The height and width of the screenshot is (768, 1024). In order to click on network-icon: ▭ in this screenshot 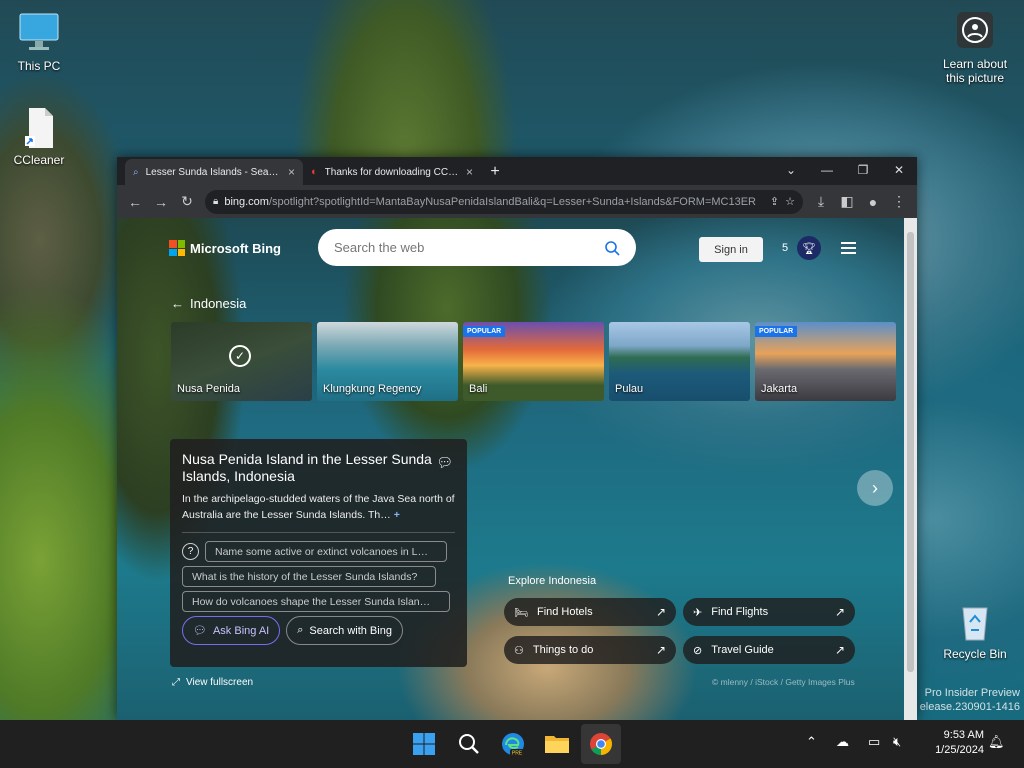, I will do `click(874, 742)`.